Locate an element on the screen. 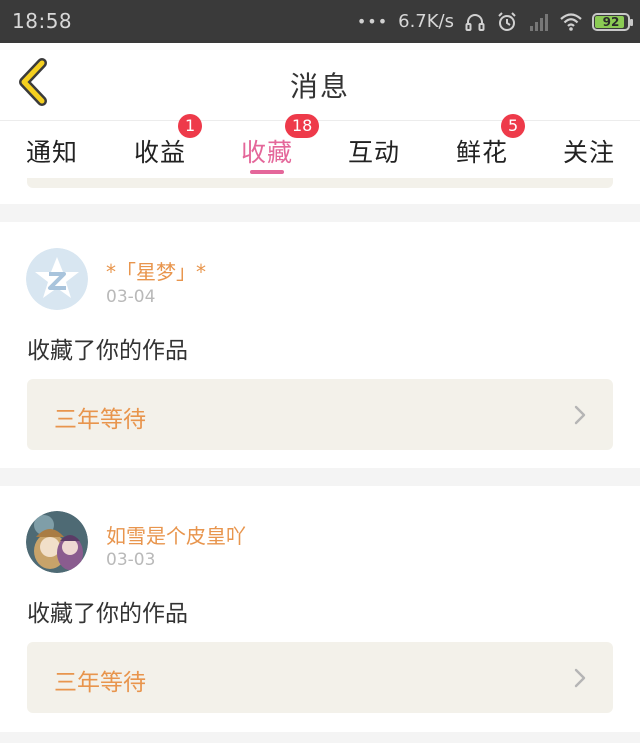 The width and height of the screenshot is (640, 743). headset-icon is located at coordinates (475, 22).